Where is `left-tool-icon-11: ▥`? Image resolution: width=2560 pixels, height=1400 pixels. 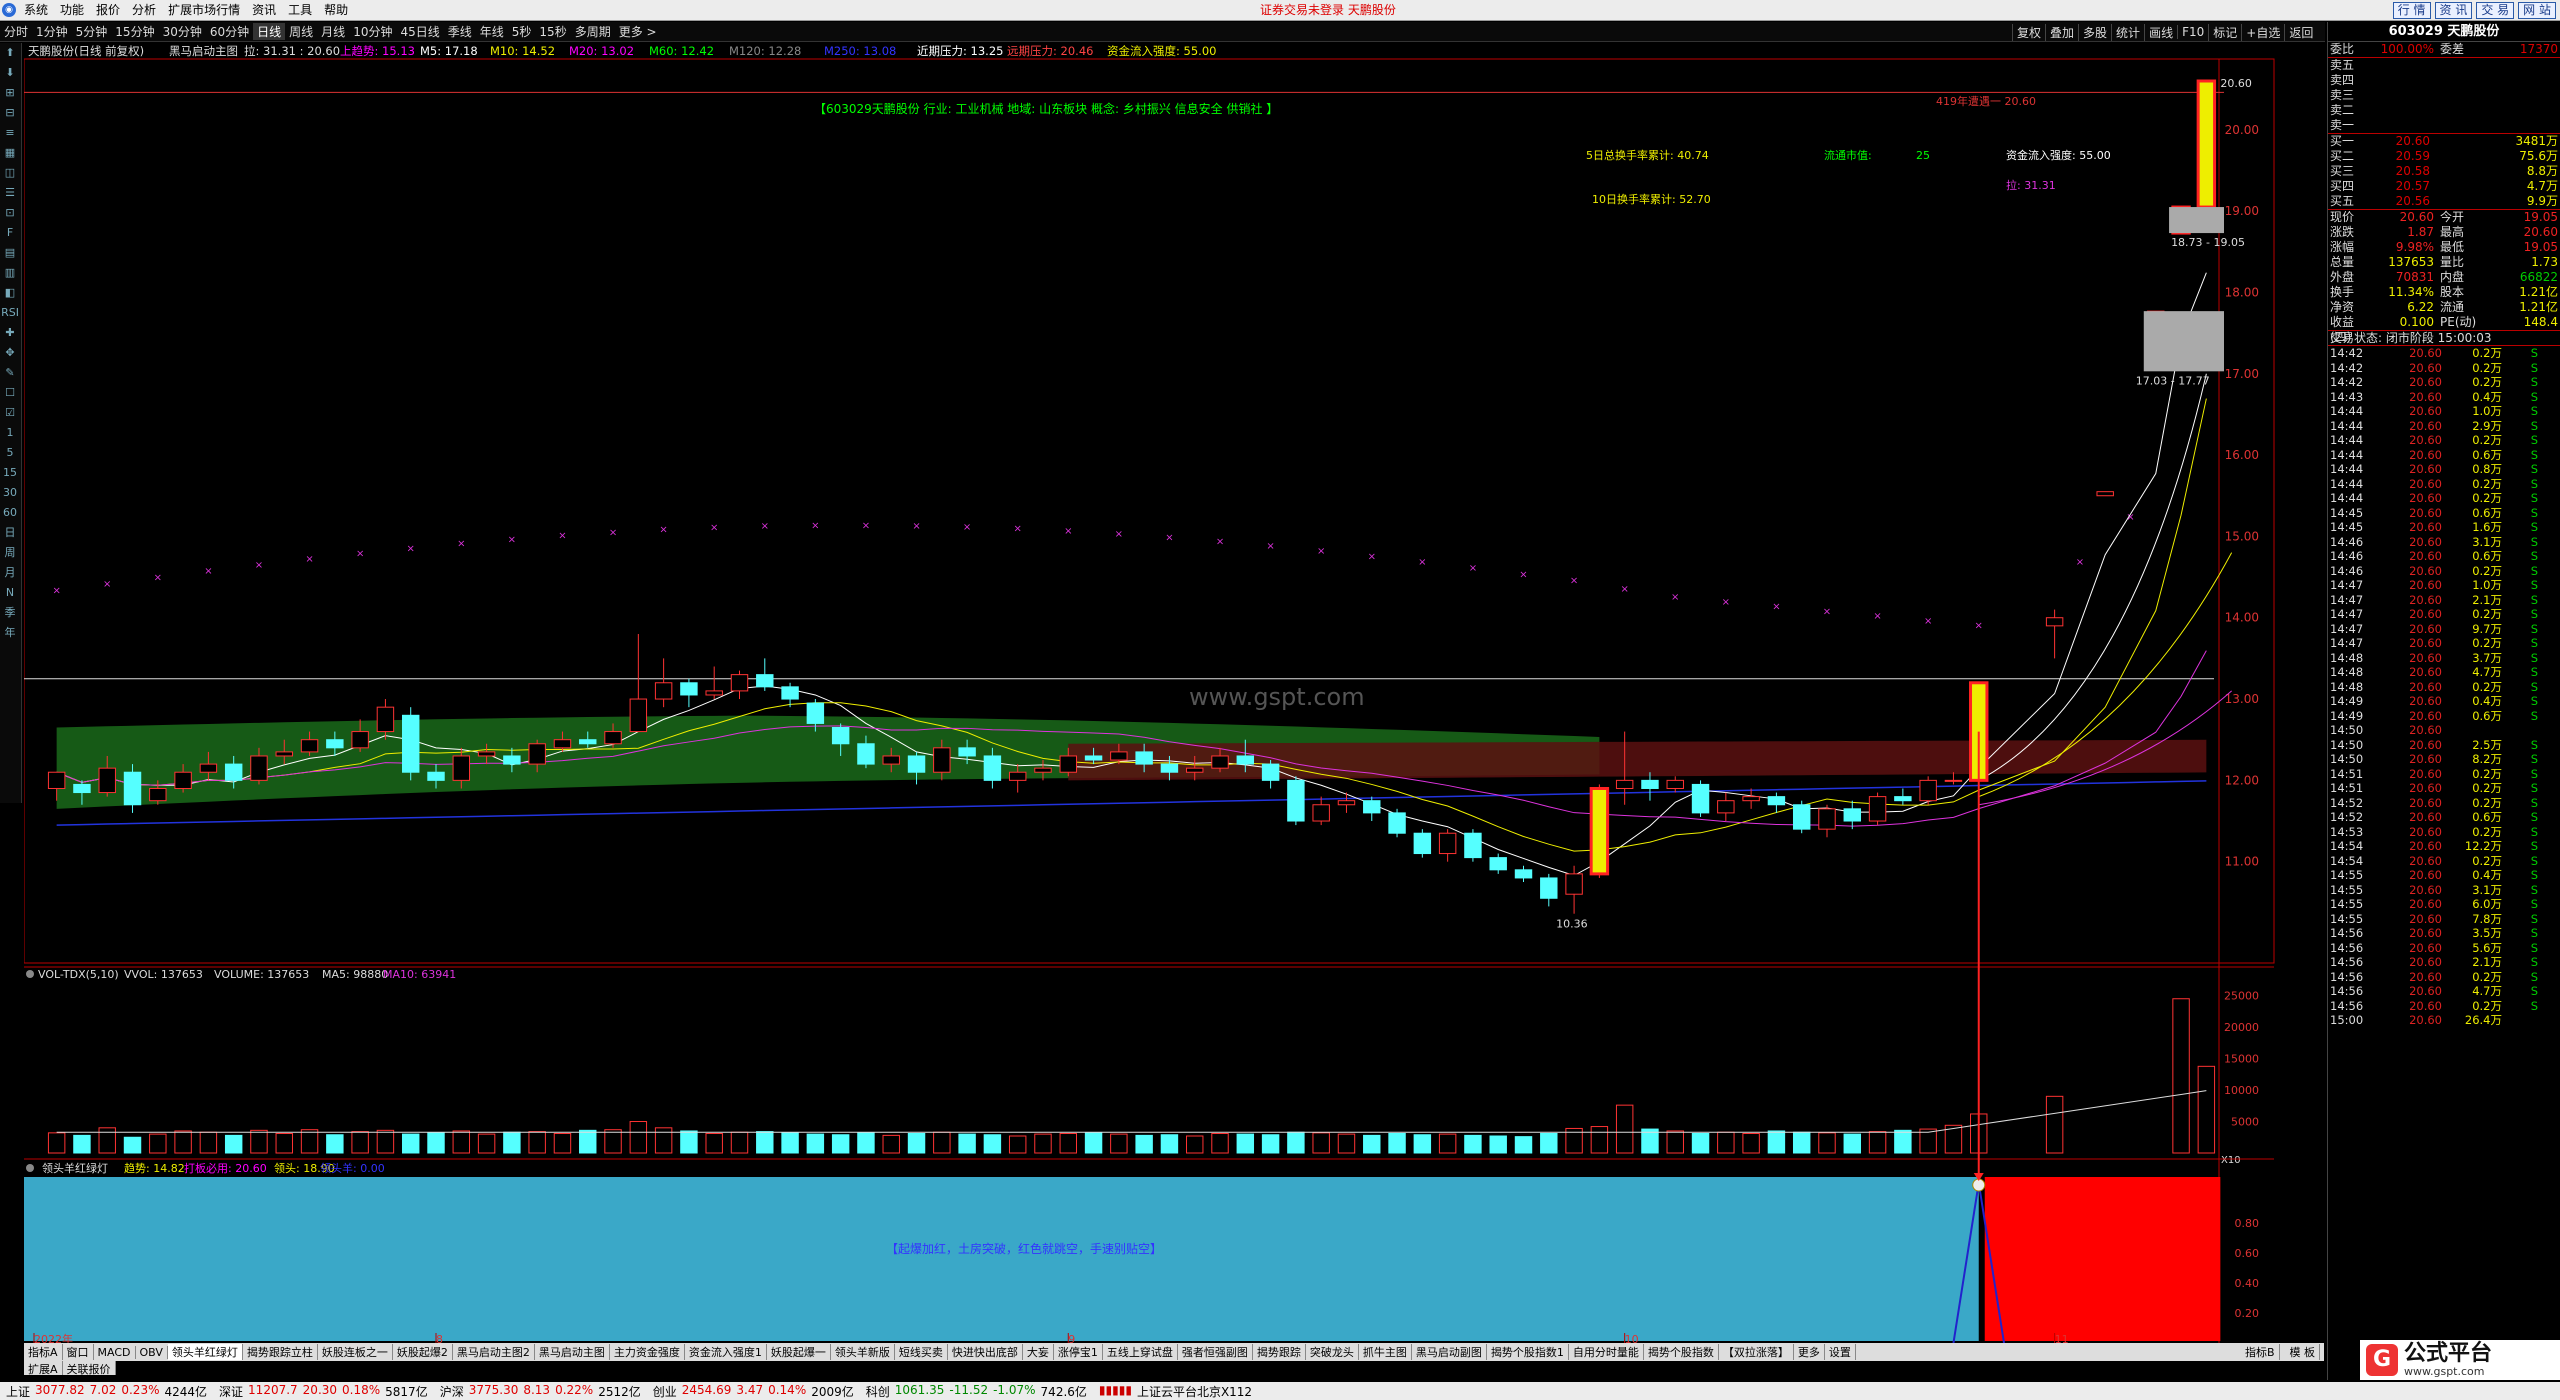
left-tool-icon-11: ▥ is located at coordinates (10, 273).